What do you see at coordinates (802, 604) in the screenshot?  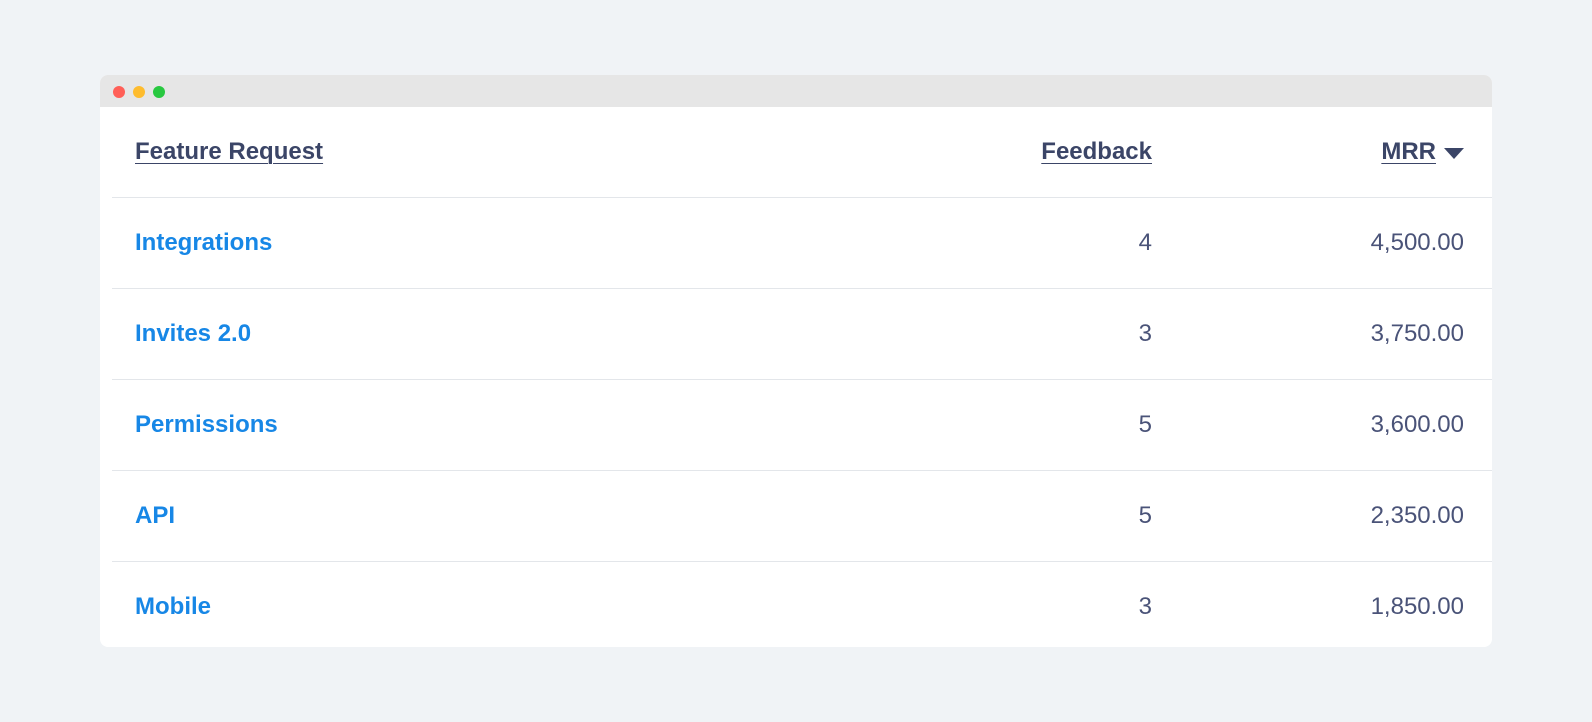 I see `table-row: Mobile 3 1,850.00` at bounding box center [802, 604].